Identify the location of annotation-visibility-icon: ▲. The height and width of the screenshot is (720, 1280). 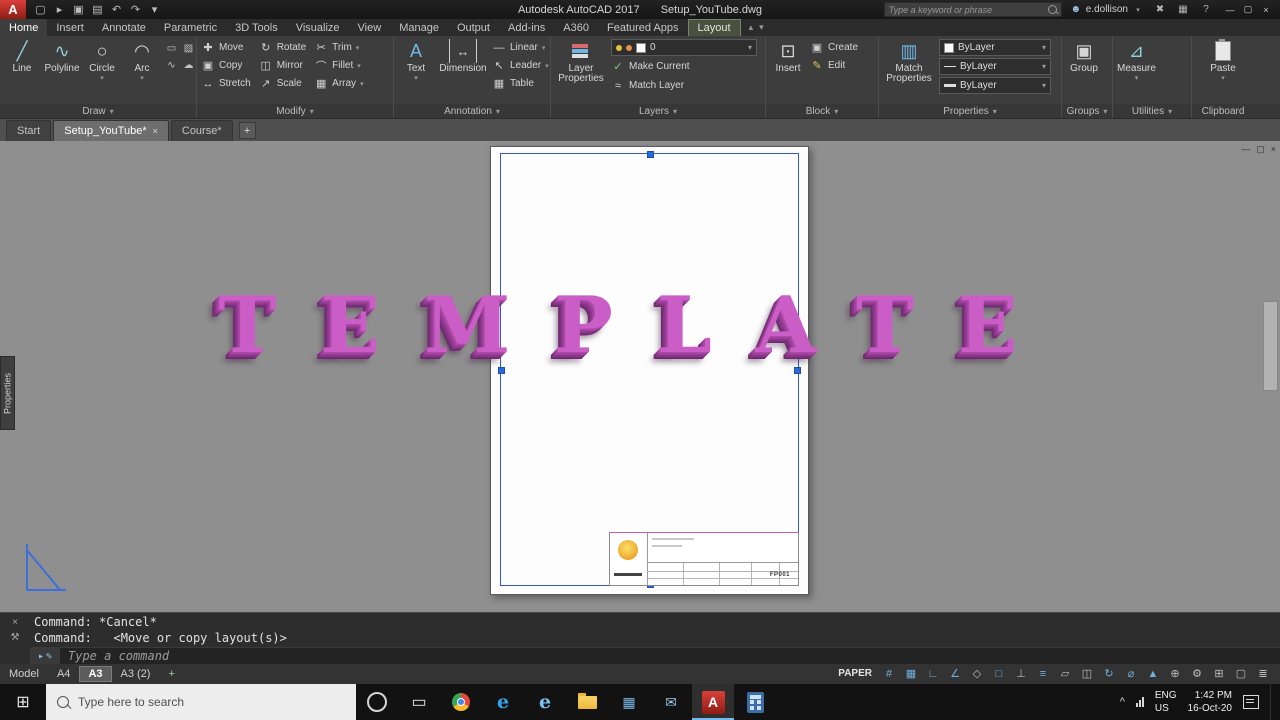
(1153, 673).